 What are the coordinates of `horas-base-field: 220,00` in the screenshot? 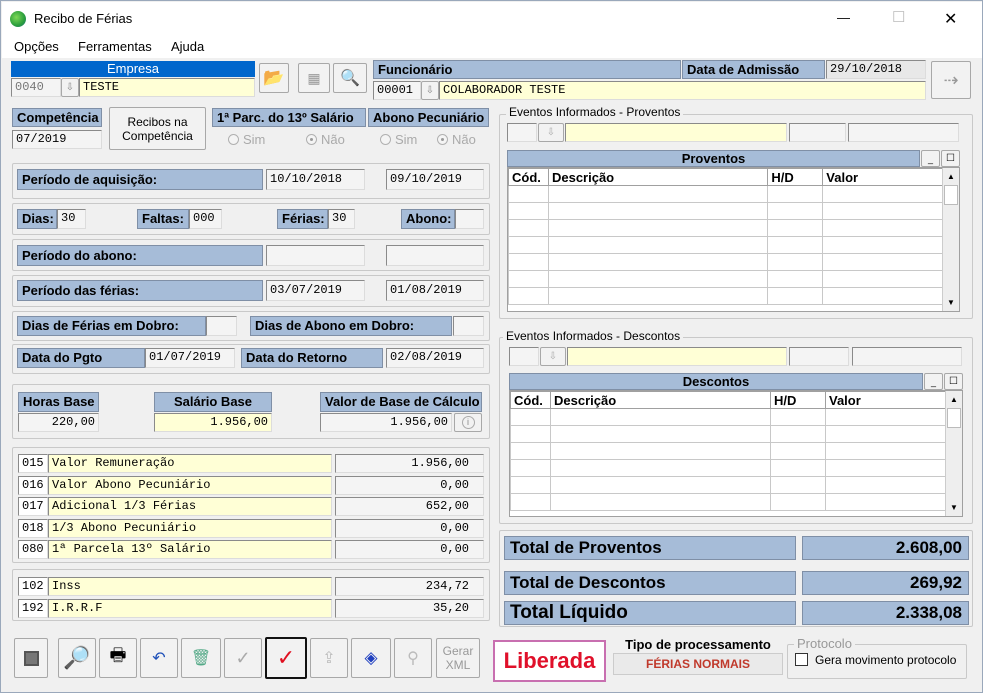 It's located at (58, 422).